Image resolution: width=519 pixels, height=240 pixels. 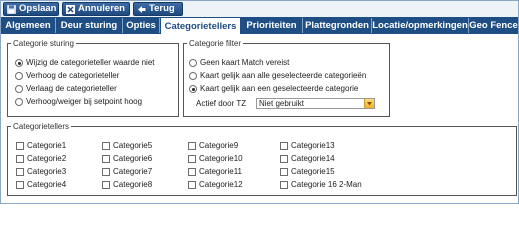 I want to click on checkbox-label: Categorie3, so click(x=47, y=171).